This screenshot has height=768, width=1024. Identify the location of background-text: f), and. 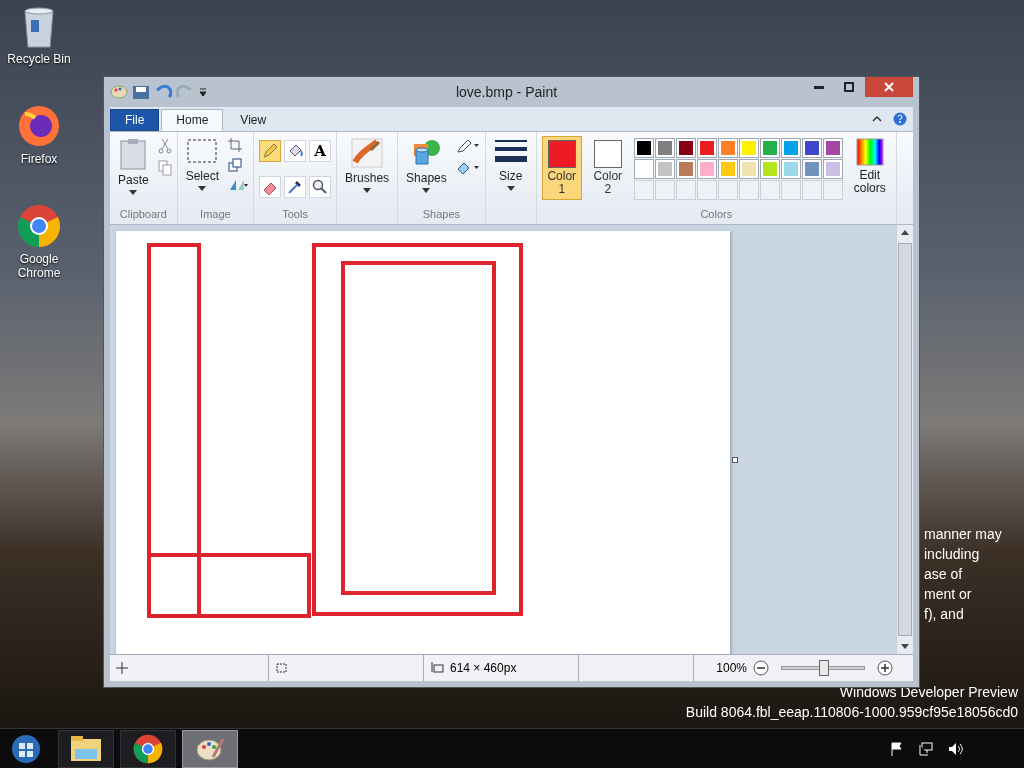
(944, 614).